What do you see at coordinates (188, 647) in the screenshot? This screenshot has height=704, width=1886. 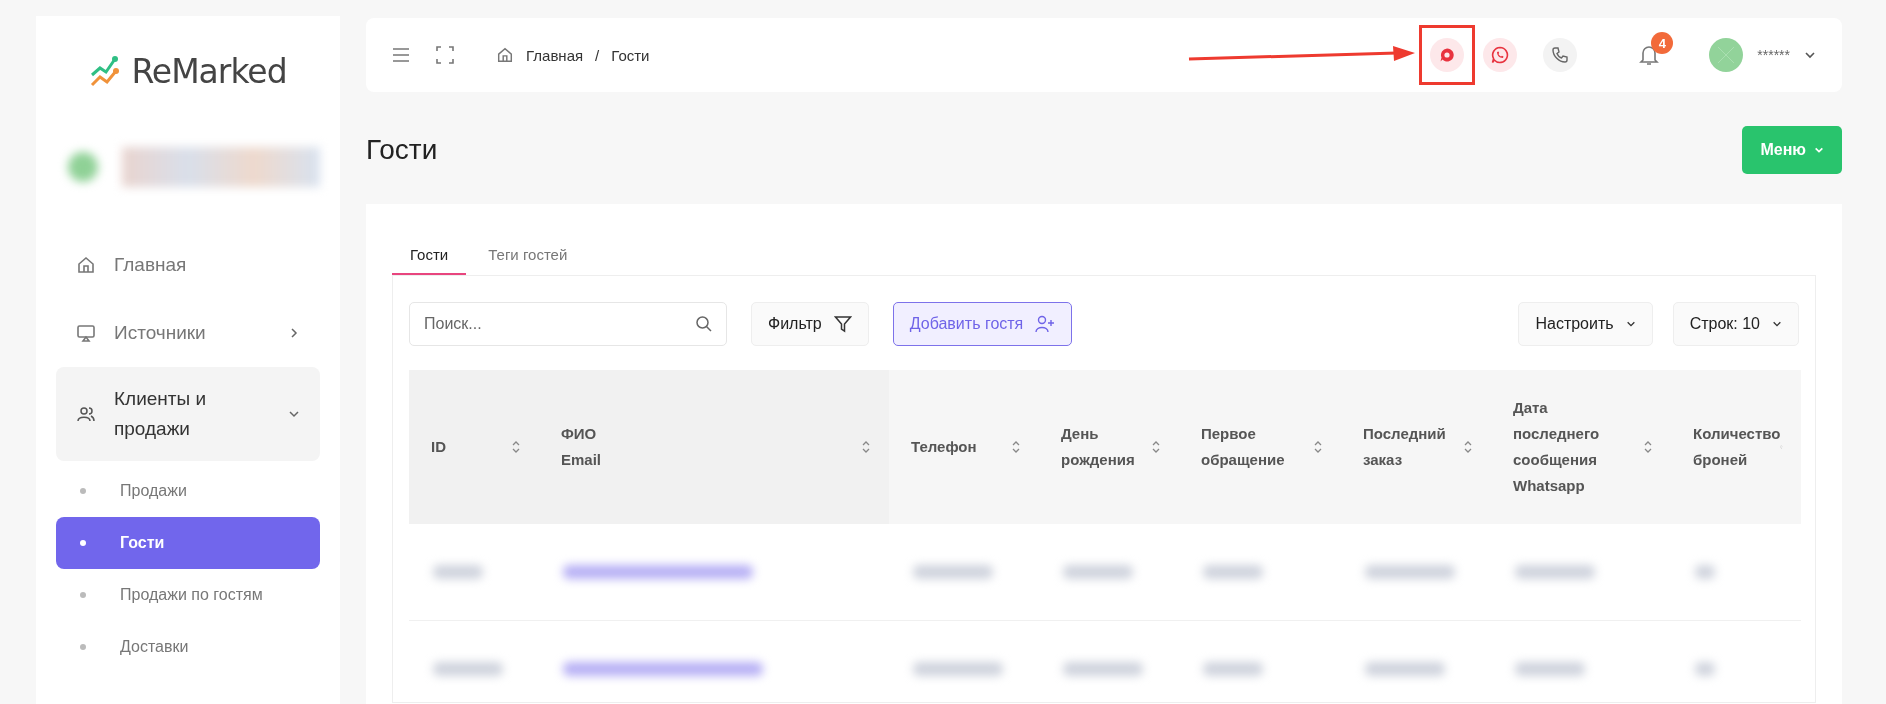 I see `sidebar-subitem: Доставки` at bounding box center [188, 647].